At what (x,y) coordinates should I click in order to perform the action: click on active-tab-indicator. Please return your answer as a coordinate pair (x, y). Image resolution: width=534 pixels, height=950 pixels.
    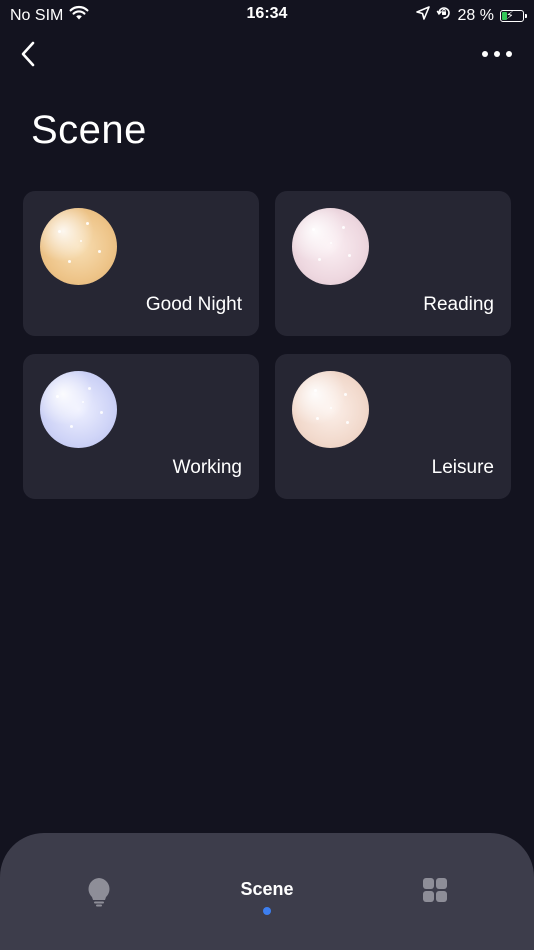
    Looking at the image, I should click on (267, 911).